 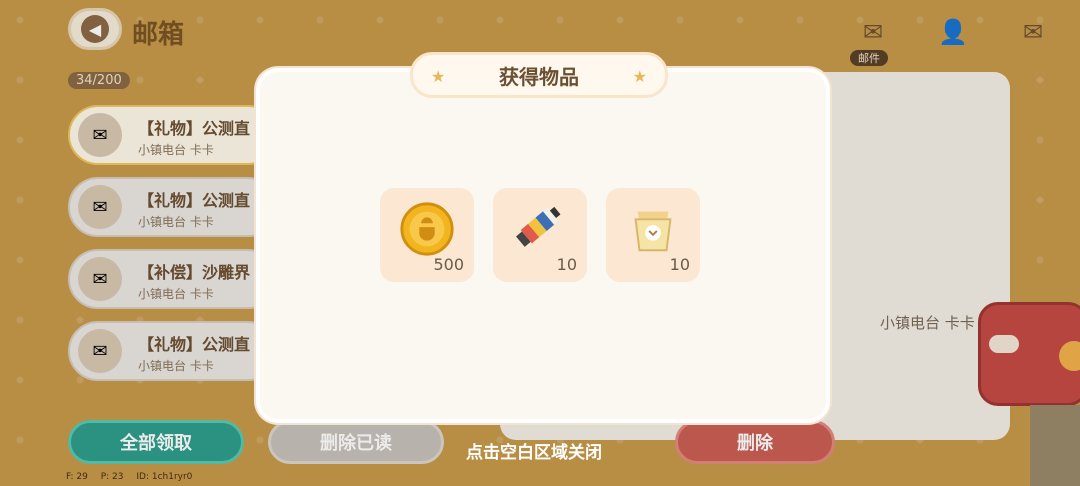 I want to click on gold-coin-icon, so click(x=427, y=229).